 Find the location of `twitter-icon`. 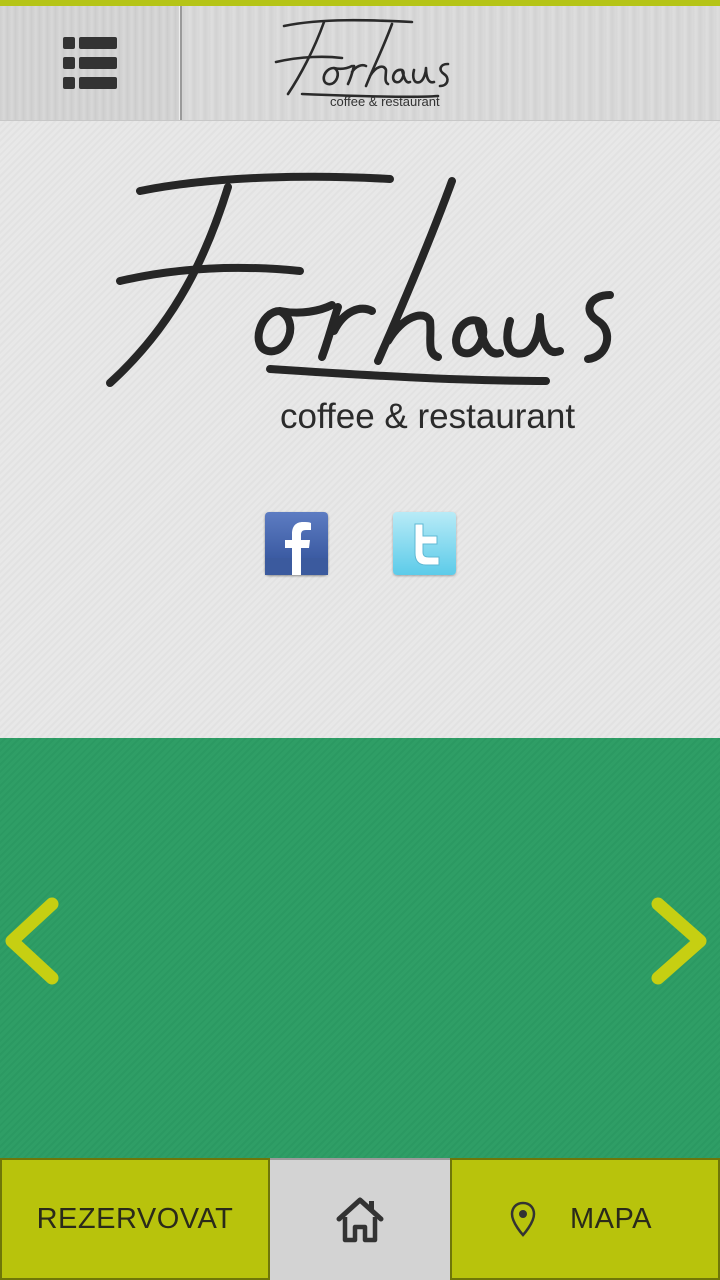

twitter-icon is located at coordinates (427, 544).